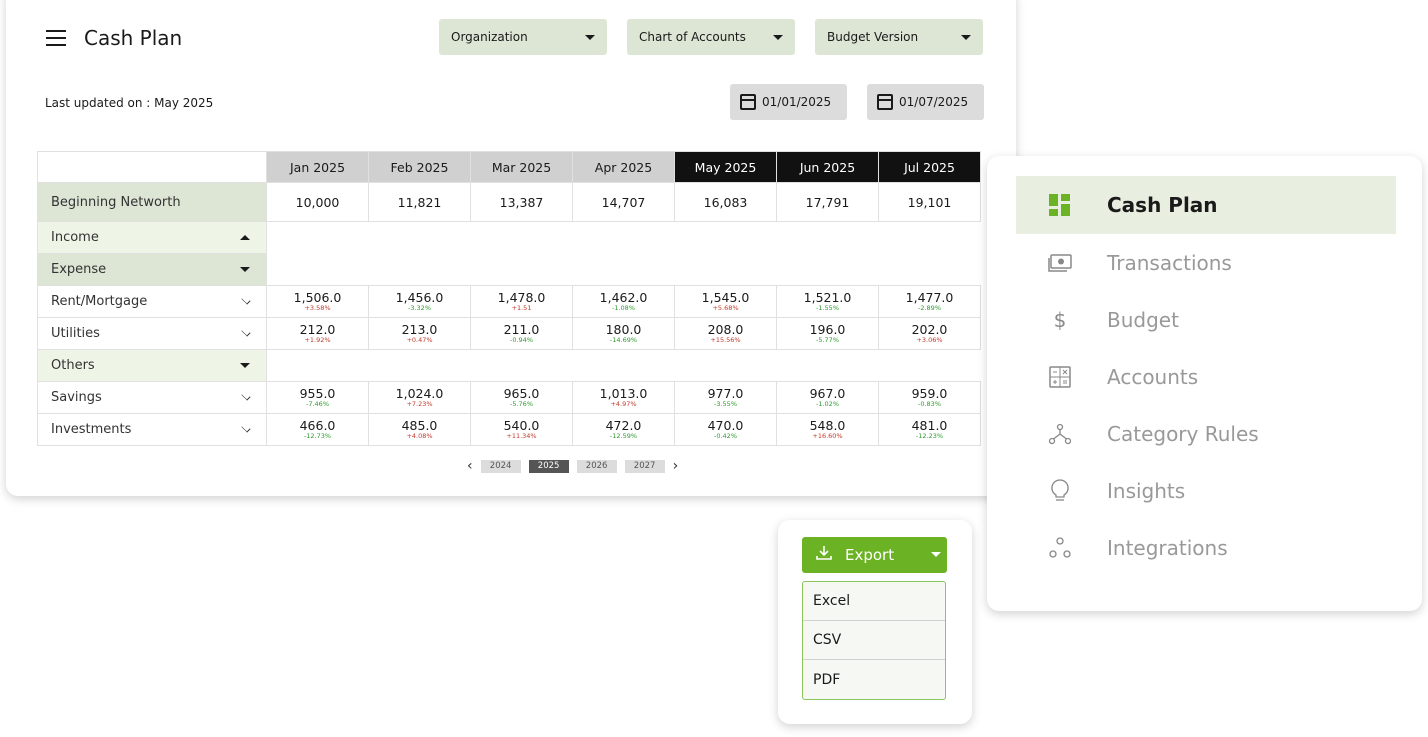 The width and height of the screenshot is (1428, 737). Describe the element at coordinates (874, 679) in the screenshot. I see `export-option-pdf: PDF` at that location.